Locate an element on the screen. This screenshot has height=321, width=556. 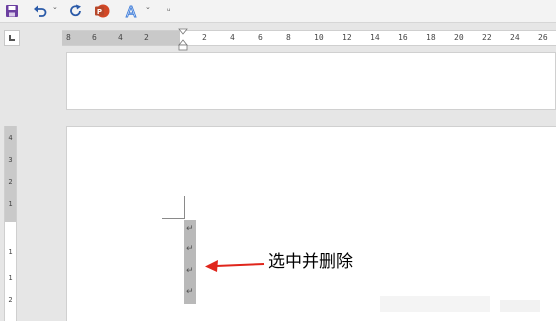
ruler-tick-label: 24 is located at coordinates (515, 37).